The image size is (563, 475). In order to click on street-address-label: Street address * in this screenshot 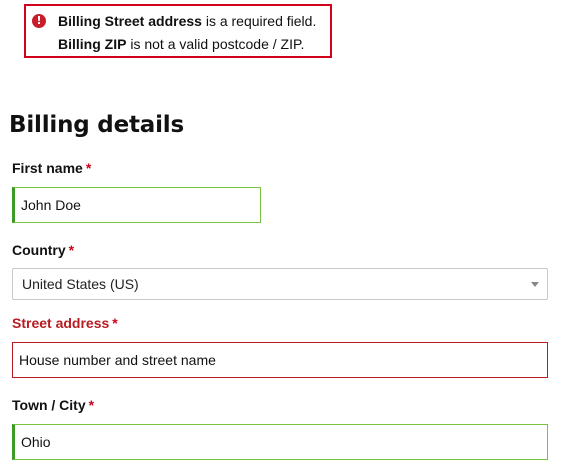, I will do `click(65, 323)`.